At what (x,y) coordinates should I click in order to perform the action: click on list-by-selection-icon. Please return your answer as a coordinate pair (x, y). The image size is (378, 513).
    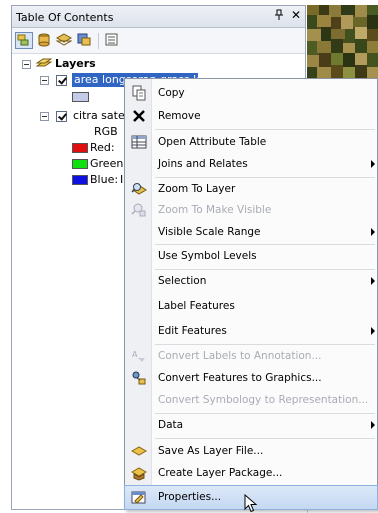
    Looking at the image, I should click on (85, 40).